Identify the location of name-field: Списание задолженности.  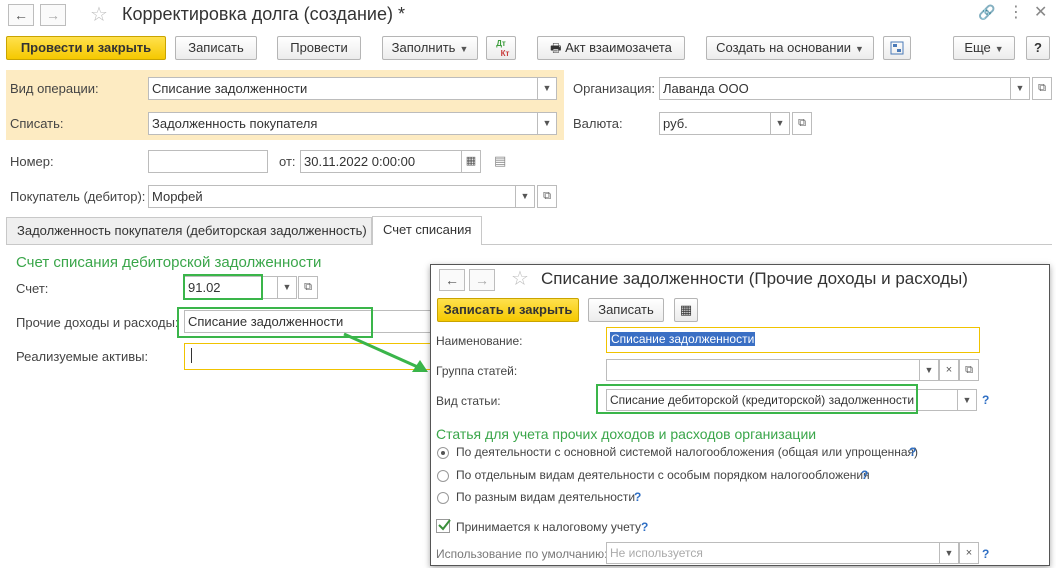
(793, 340).